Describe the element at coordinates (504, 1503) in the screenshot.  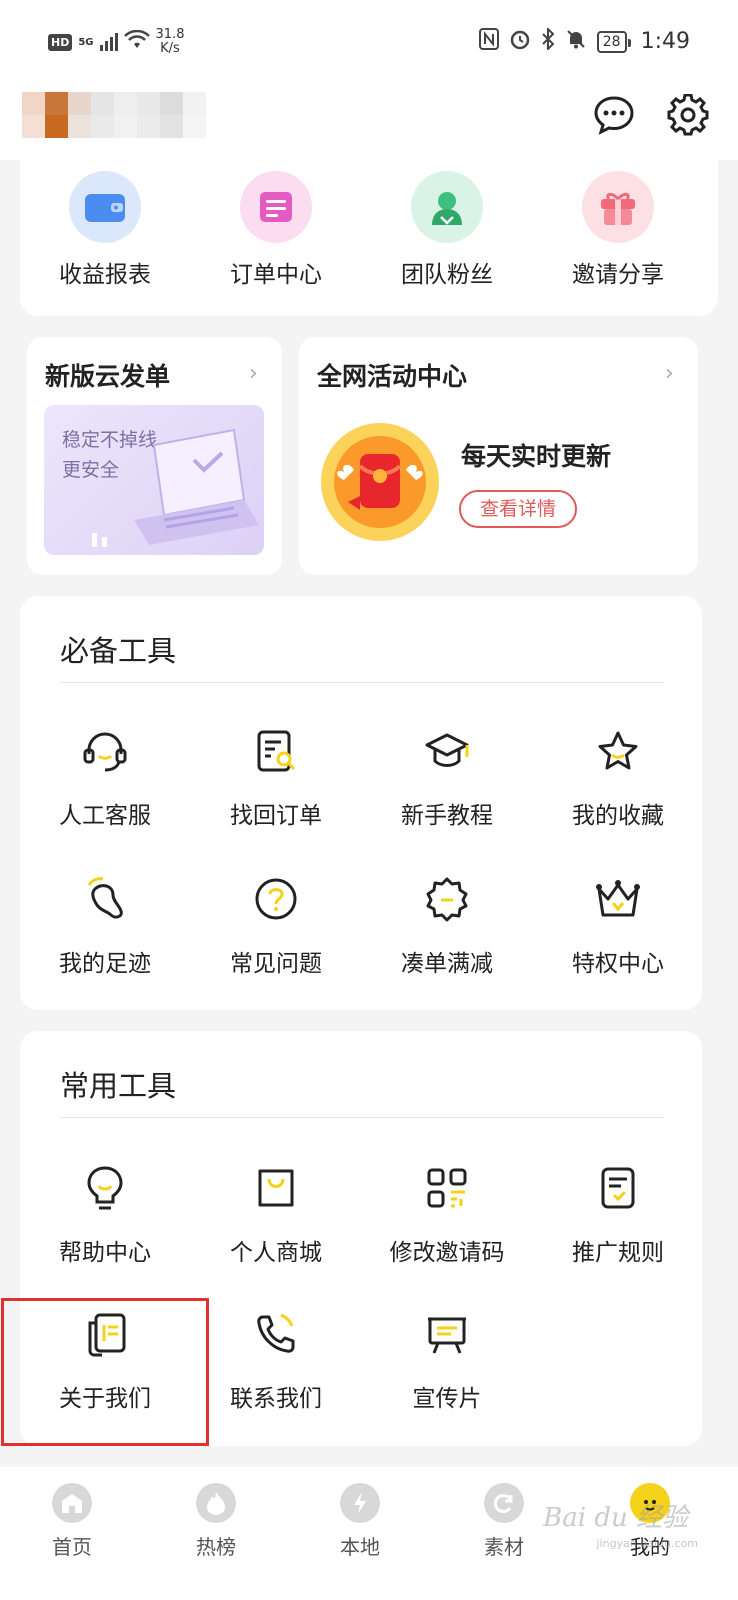
I see `refresh-icon` at that location.